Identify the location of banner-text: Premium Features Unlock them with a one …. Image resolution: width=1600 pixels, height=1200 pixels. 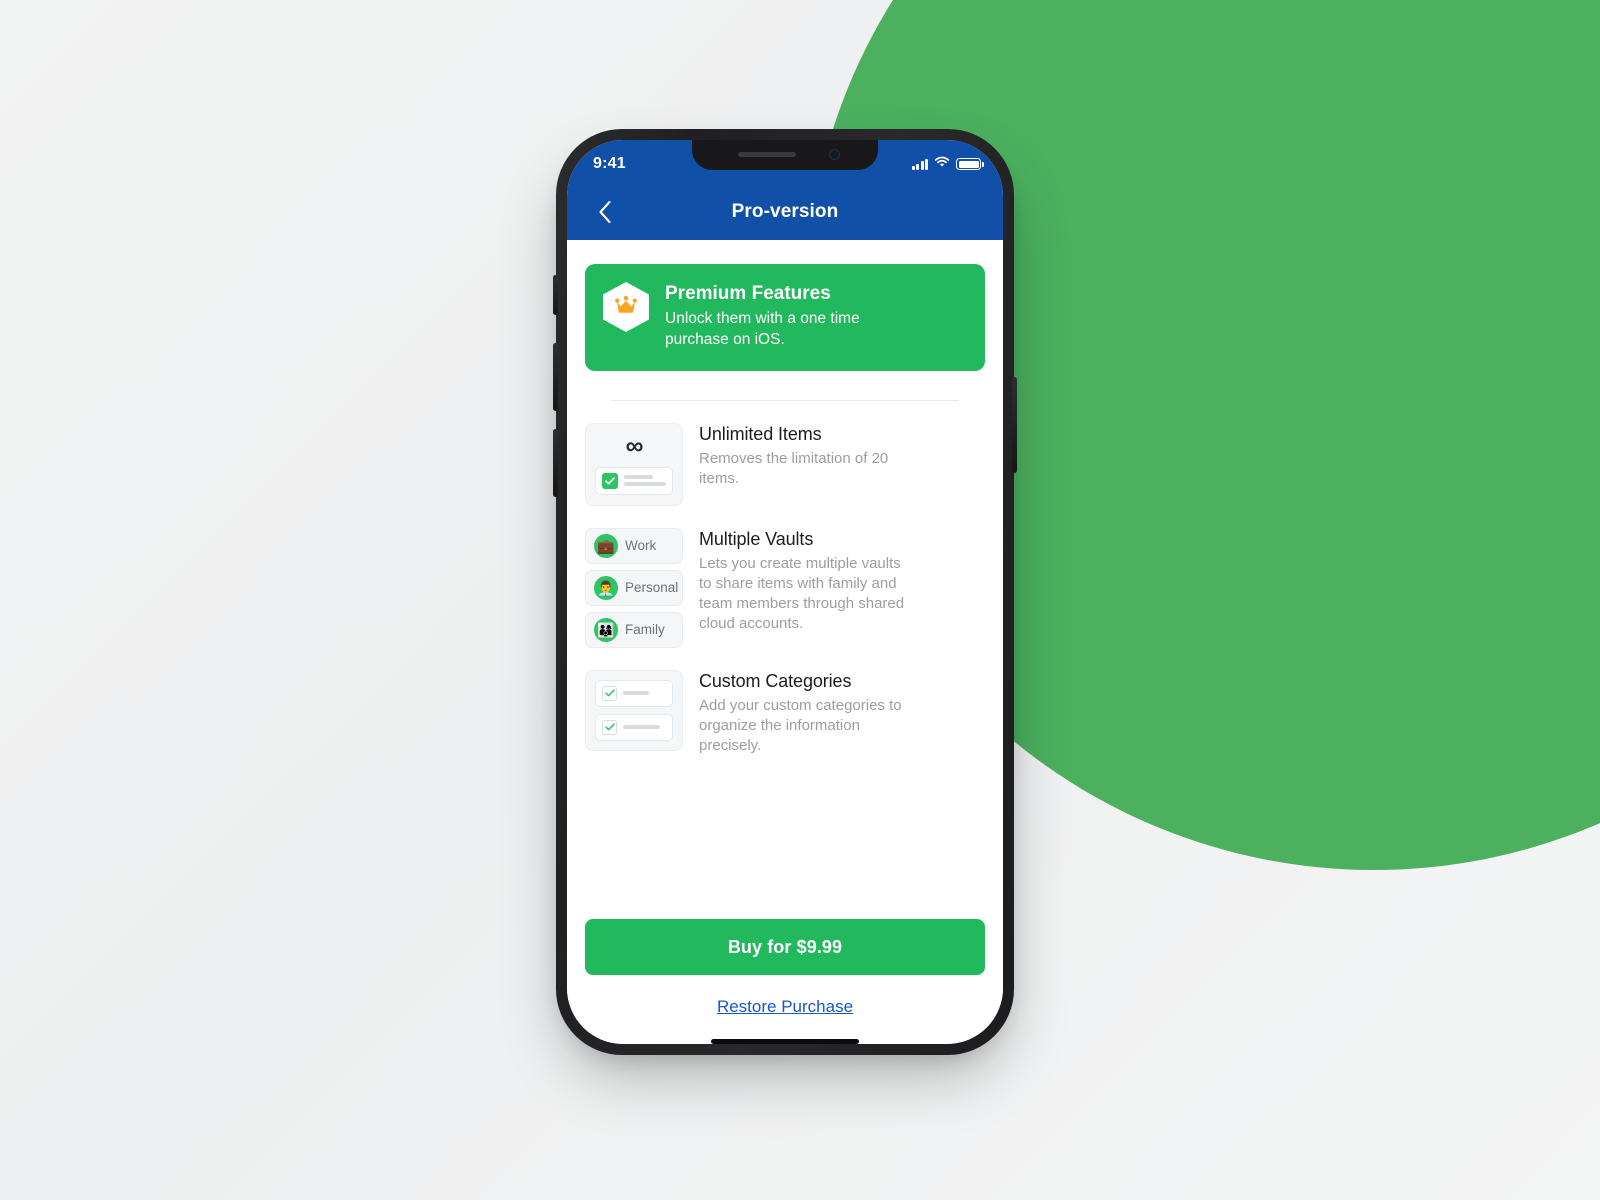
(780, 316).